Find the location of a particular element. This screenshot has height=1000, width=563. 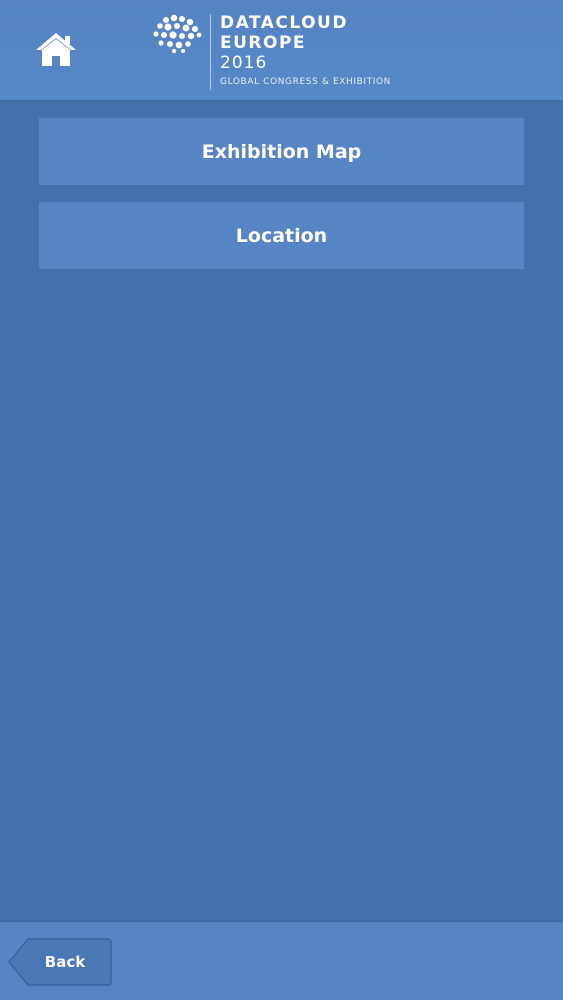

app-footer: Back is located at coordinates (281, 960).